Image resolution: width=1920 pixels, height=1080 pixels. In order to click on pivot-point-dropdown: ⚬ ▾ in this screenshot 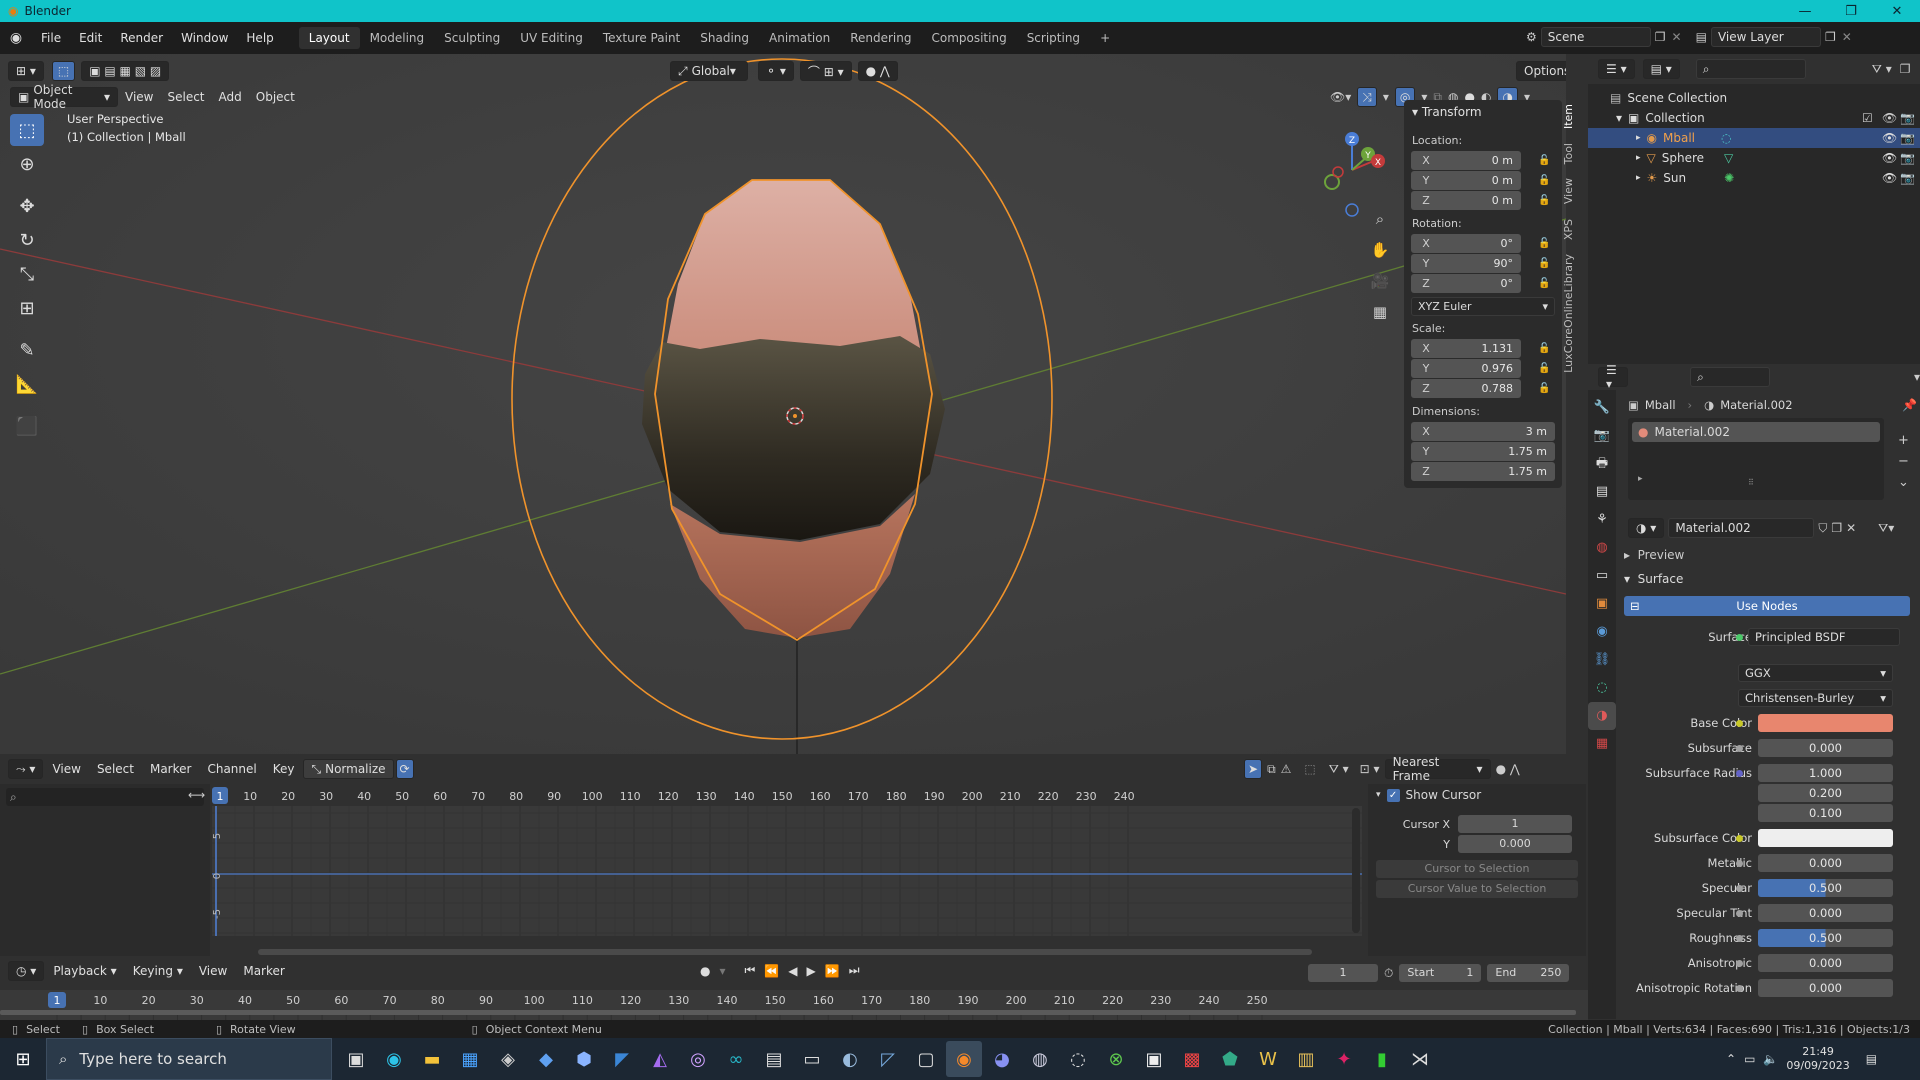, I will do `click(776, 71)`.